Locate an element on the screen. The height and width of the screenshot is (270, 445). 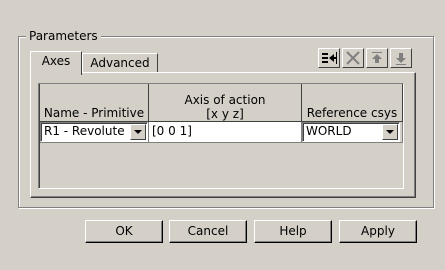
column-header-csys: Reference csys is located at coordinates (352, 103).